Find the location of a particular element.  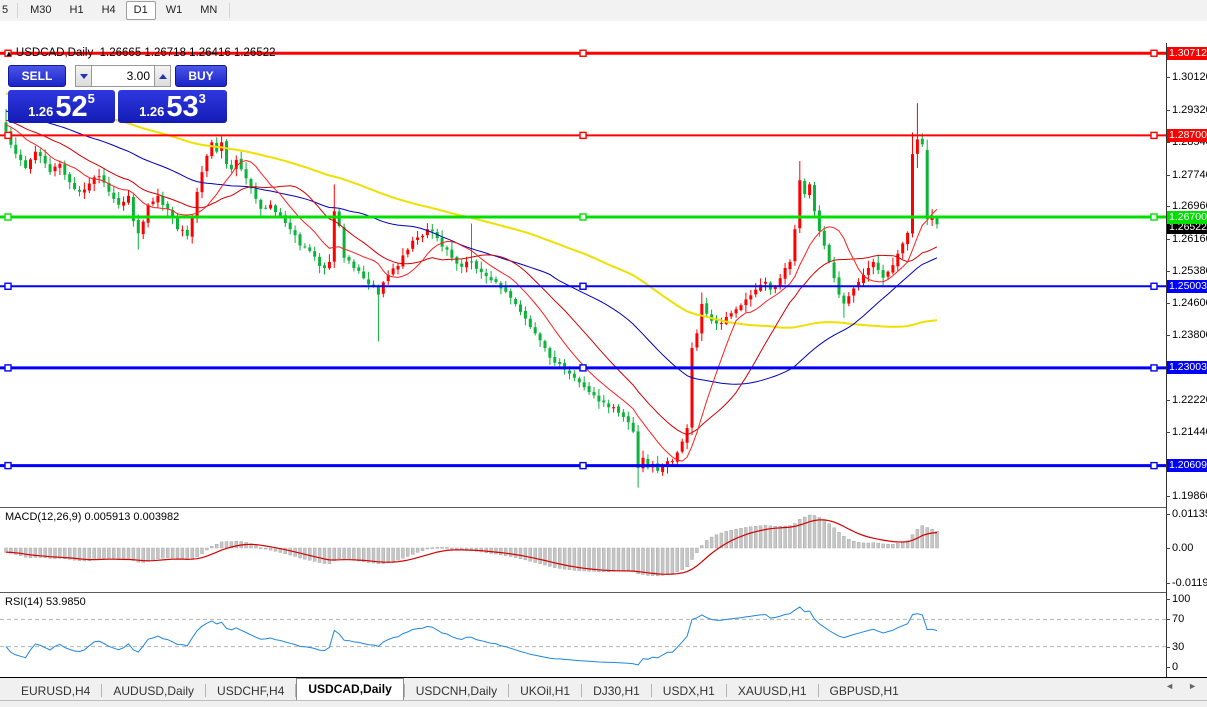

price-grid-label: 1.24600 is located at coordinates (1189, 302).